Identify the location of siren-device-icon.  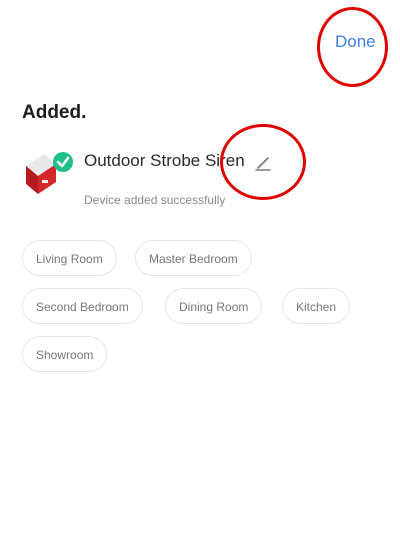
(48, 174).